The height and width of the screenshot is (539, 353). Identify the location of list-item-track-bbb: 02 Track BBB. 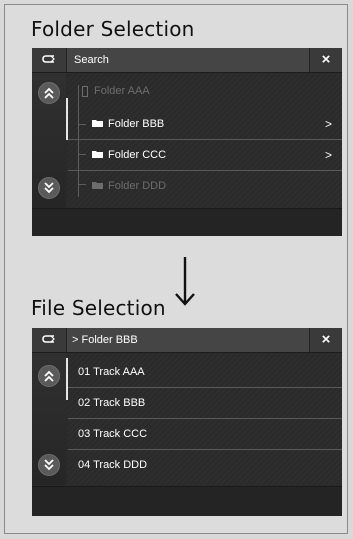
(205, 403).